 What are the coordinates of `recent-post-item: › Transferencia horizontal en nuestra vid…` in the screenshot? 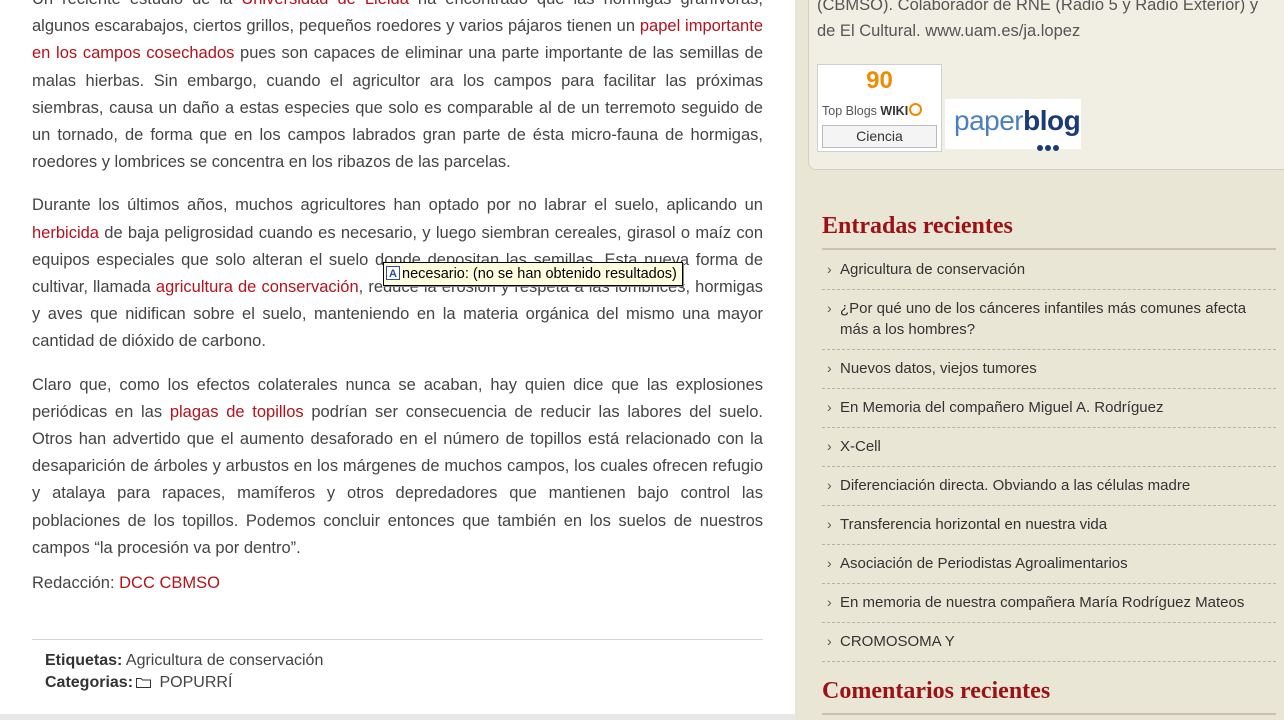 It's located at (1049, 525).